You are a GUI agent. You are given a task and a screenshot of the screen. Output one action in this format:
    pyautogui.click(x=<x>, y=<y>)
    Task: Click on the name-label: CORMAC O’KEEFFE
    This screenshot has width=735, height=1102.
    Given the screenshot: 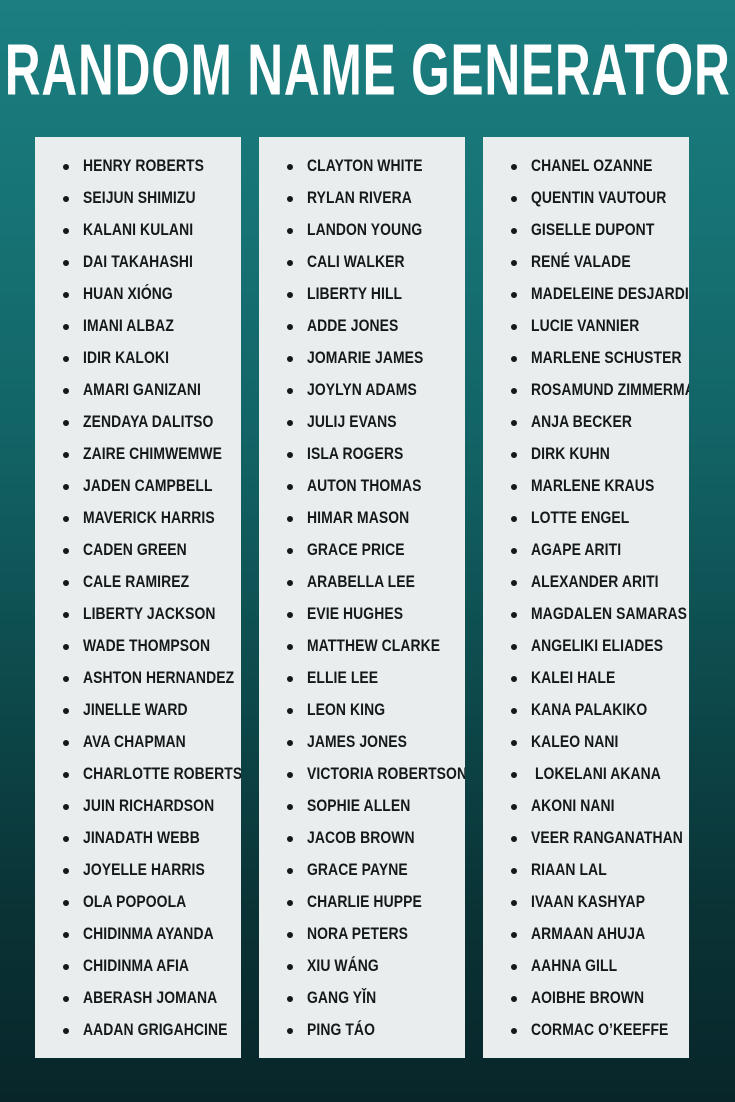 What is the action you would take?
    pyautogui.click(x=600, y=1030)
    